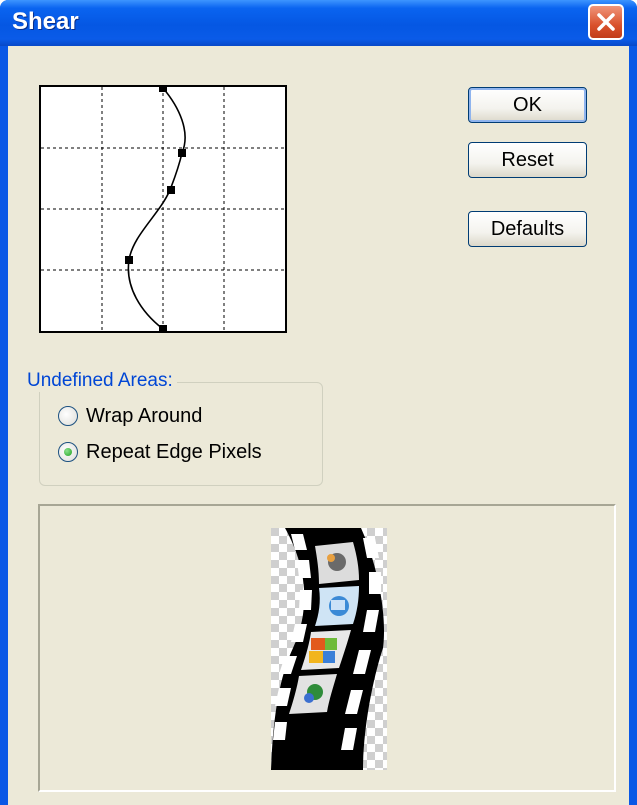  Describe the element at coordinates (174, 451) in the screenshot. I see `repeat-edge-pixels-label: Repeat Edge Pixels` at that location.